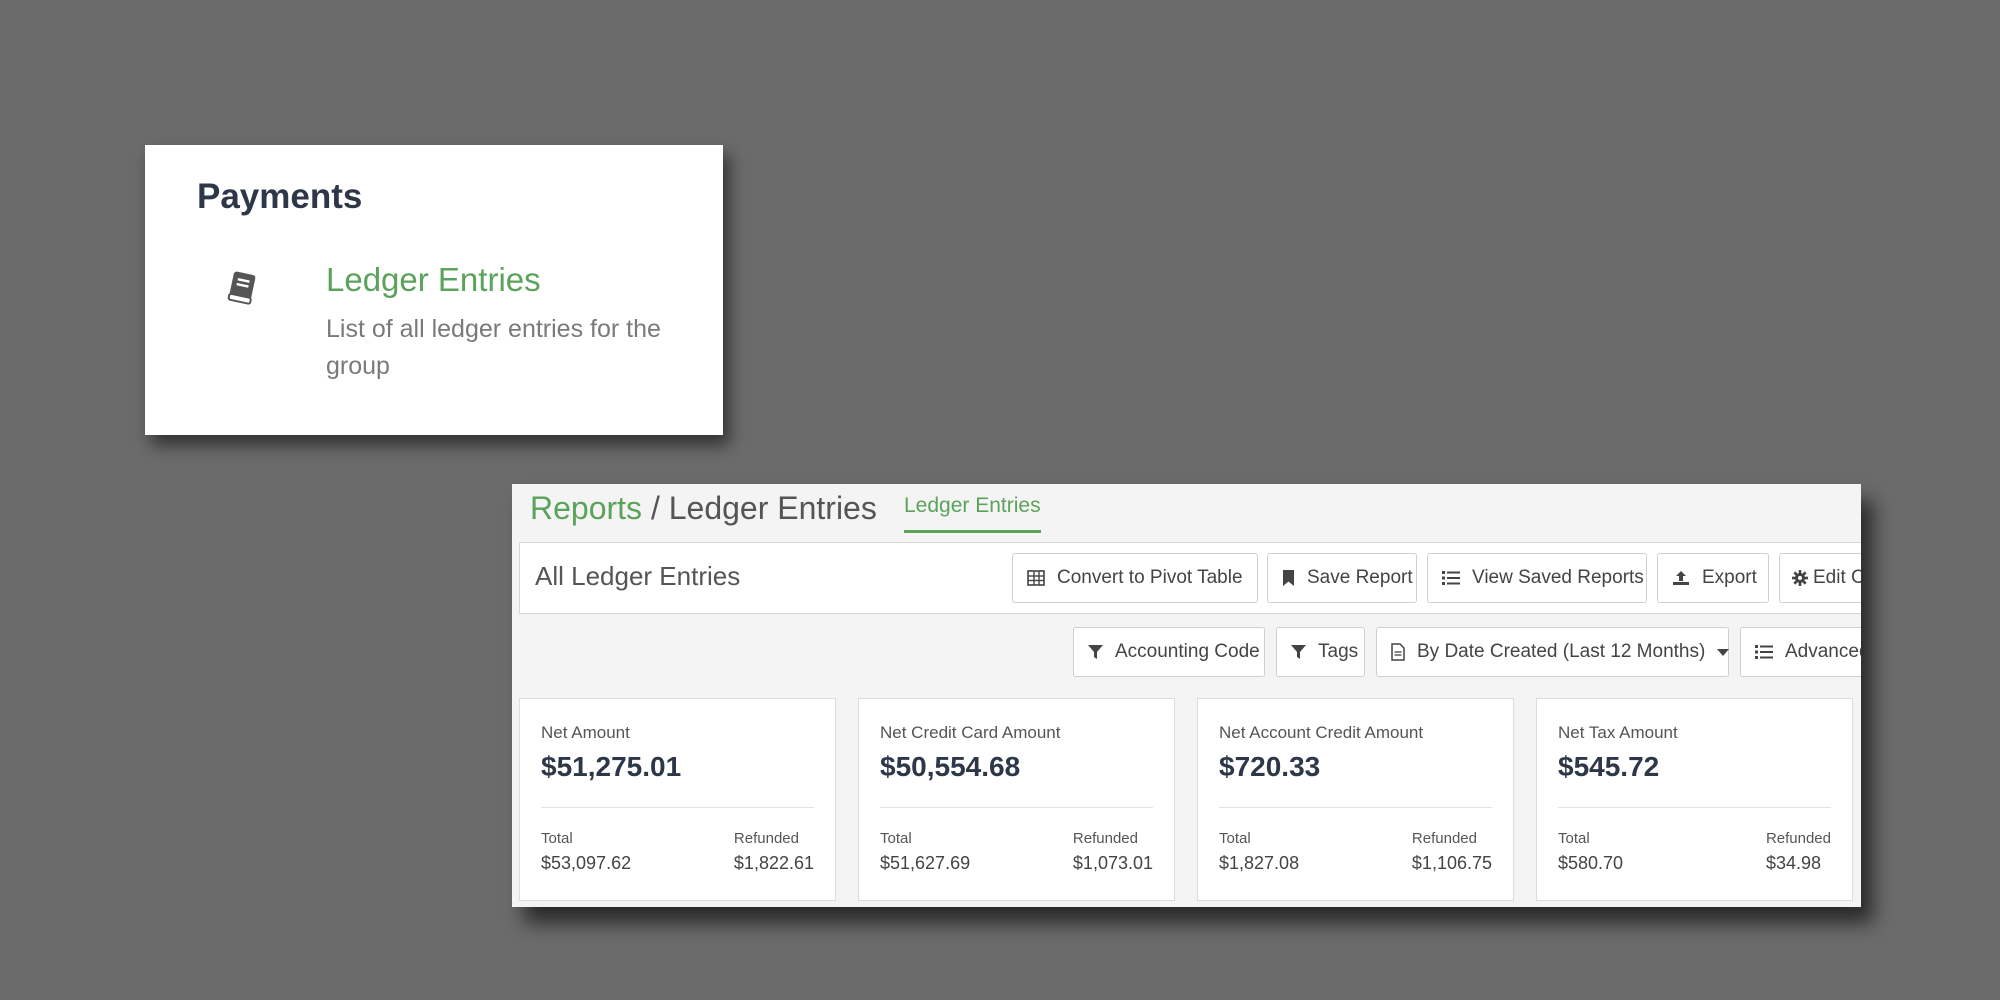  I want to click on bookmark-icon, so click(1288, 578).